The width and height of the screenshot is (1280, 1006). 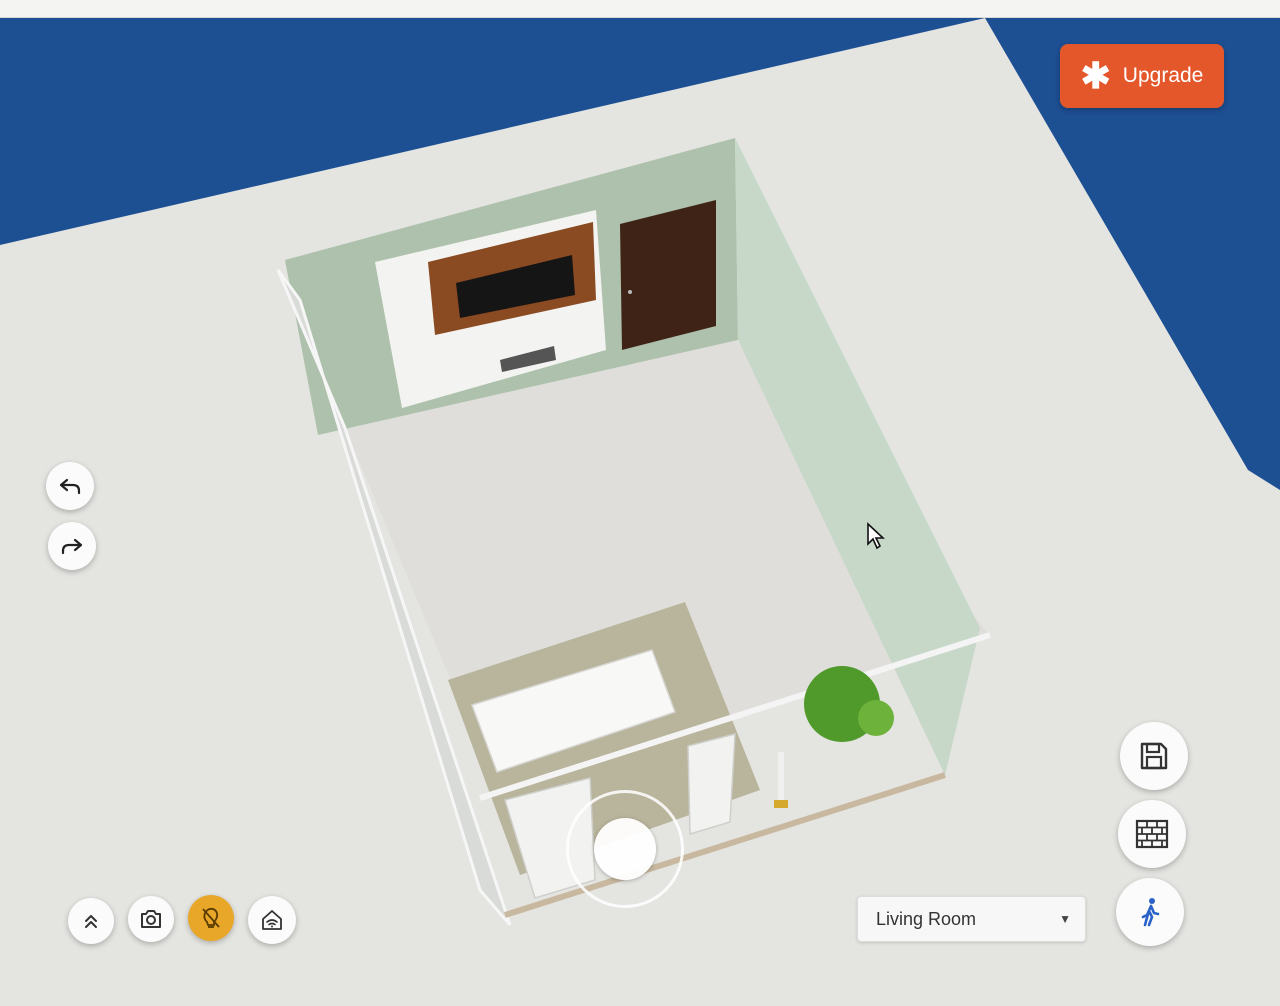 What do you see at coordinates (926, 918) in the screenshot?
I see `room-selector-value: Living Room` at bounding box center [926, 918].